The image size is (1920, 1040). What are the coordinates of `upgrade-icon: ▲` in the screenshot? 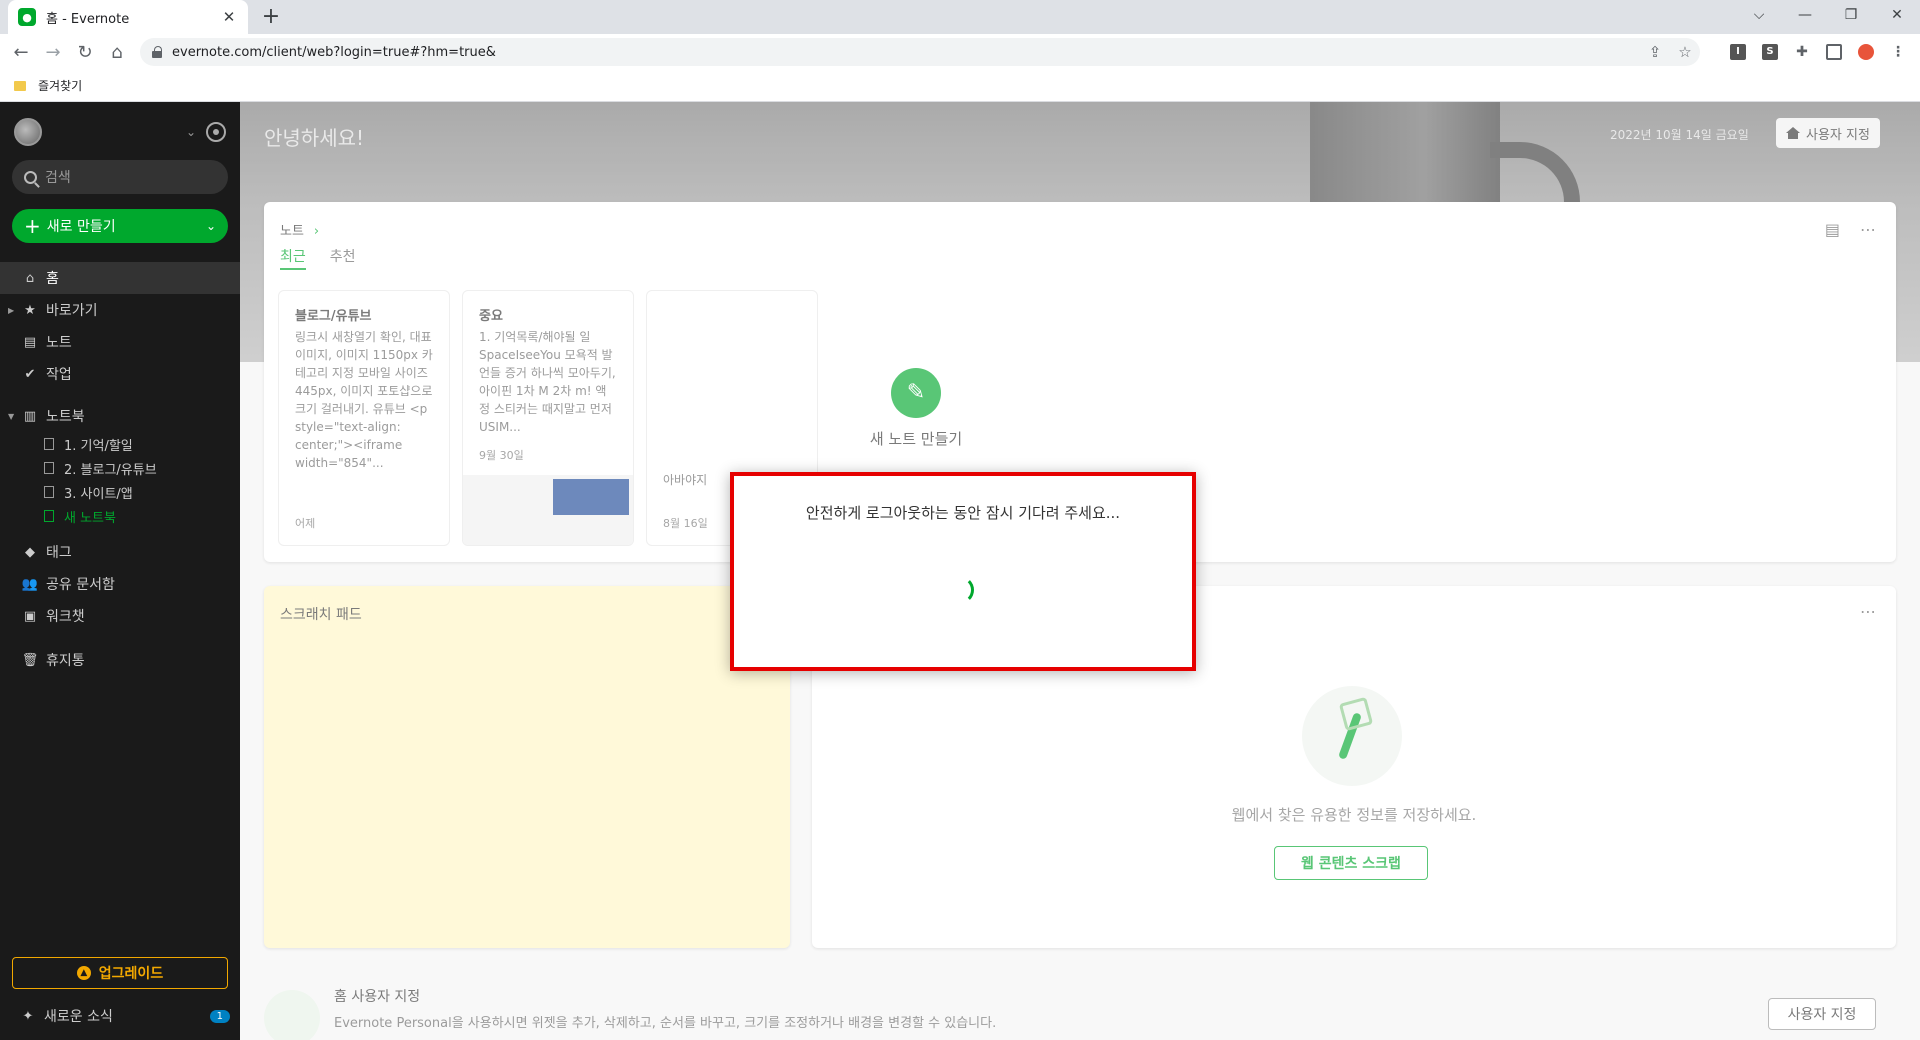 It's located at (83, 973).